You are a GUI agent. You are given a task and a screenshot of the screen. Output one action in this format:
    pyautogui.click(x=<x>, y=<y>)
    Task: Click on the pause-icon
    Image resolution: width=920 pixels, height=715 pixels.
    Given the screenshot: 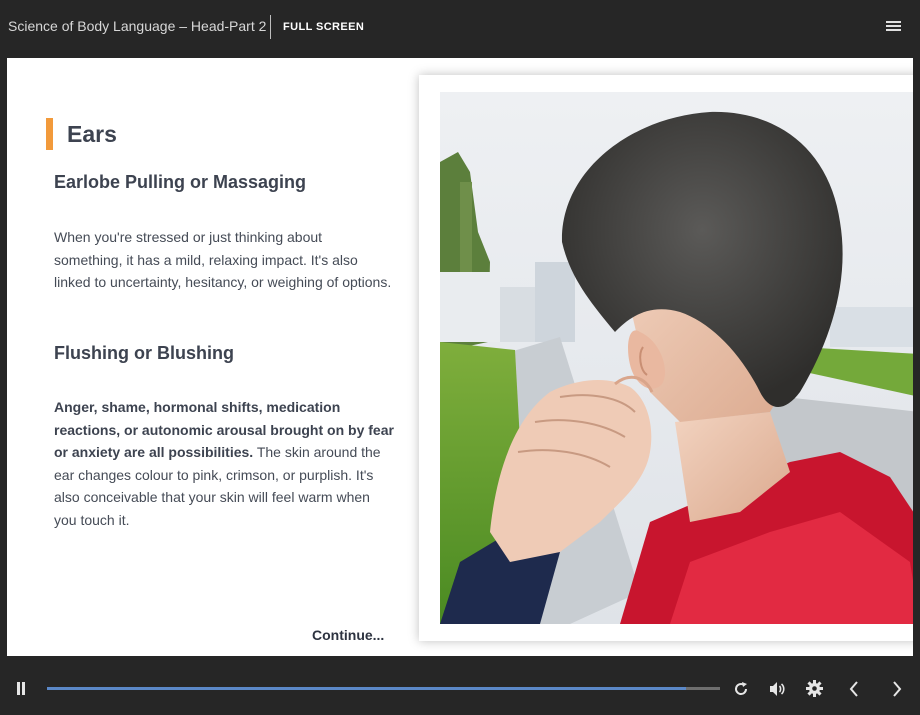 What is the action you would take?
    pyautogui.click(x=21, y=689)
    